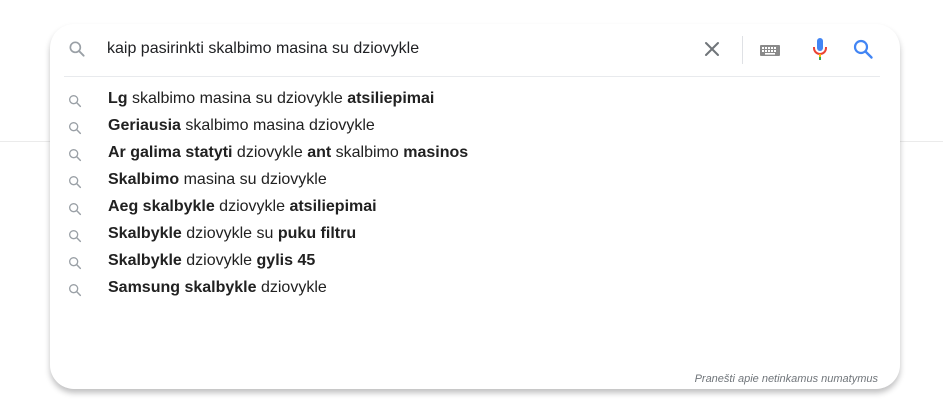  I want to click on toolbar-separator, so click(742, 50).